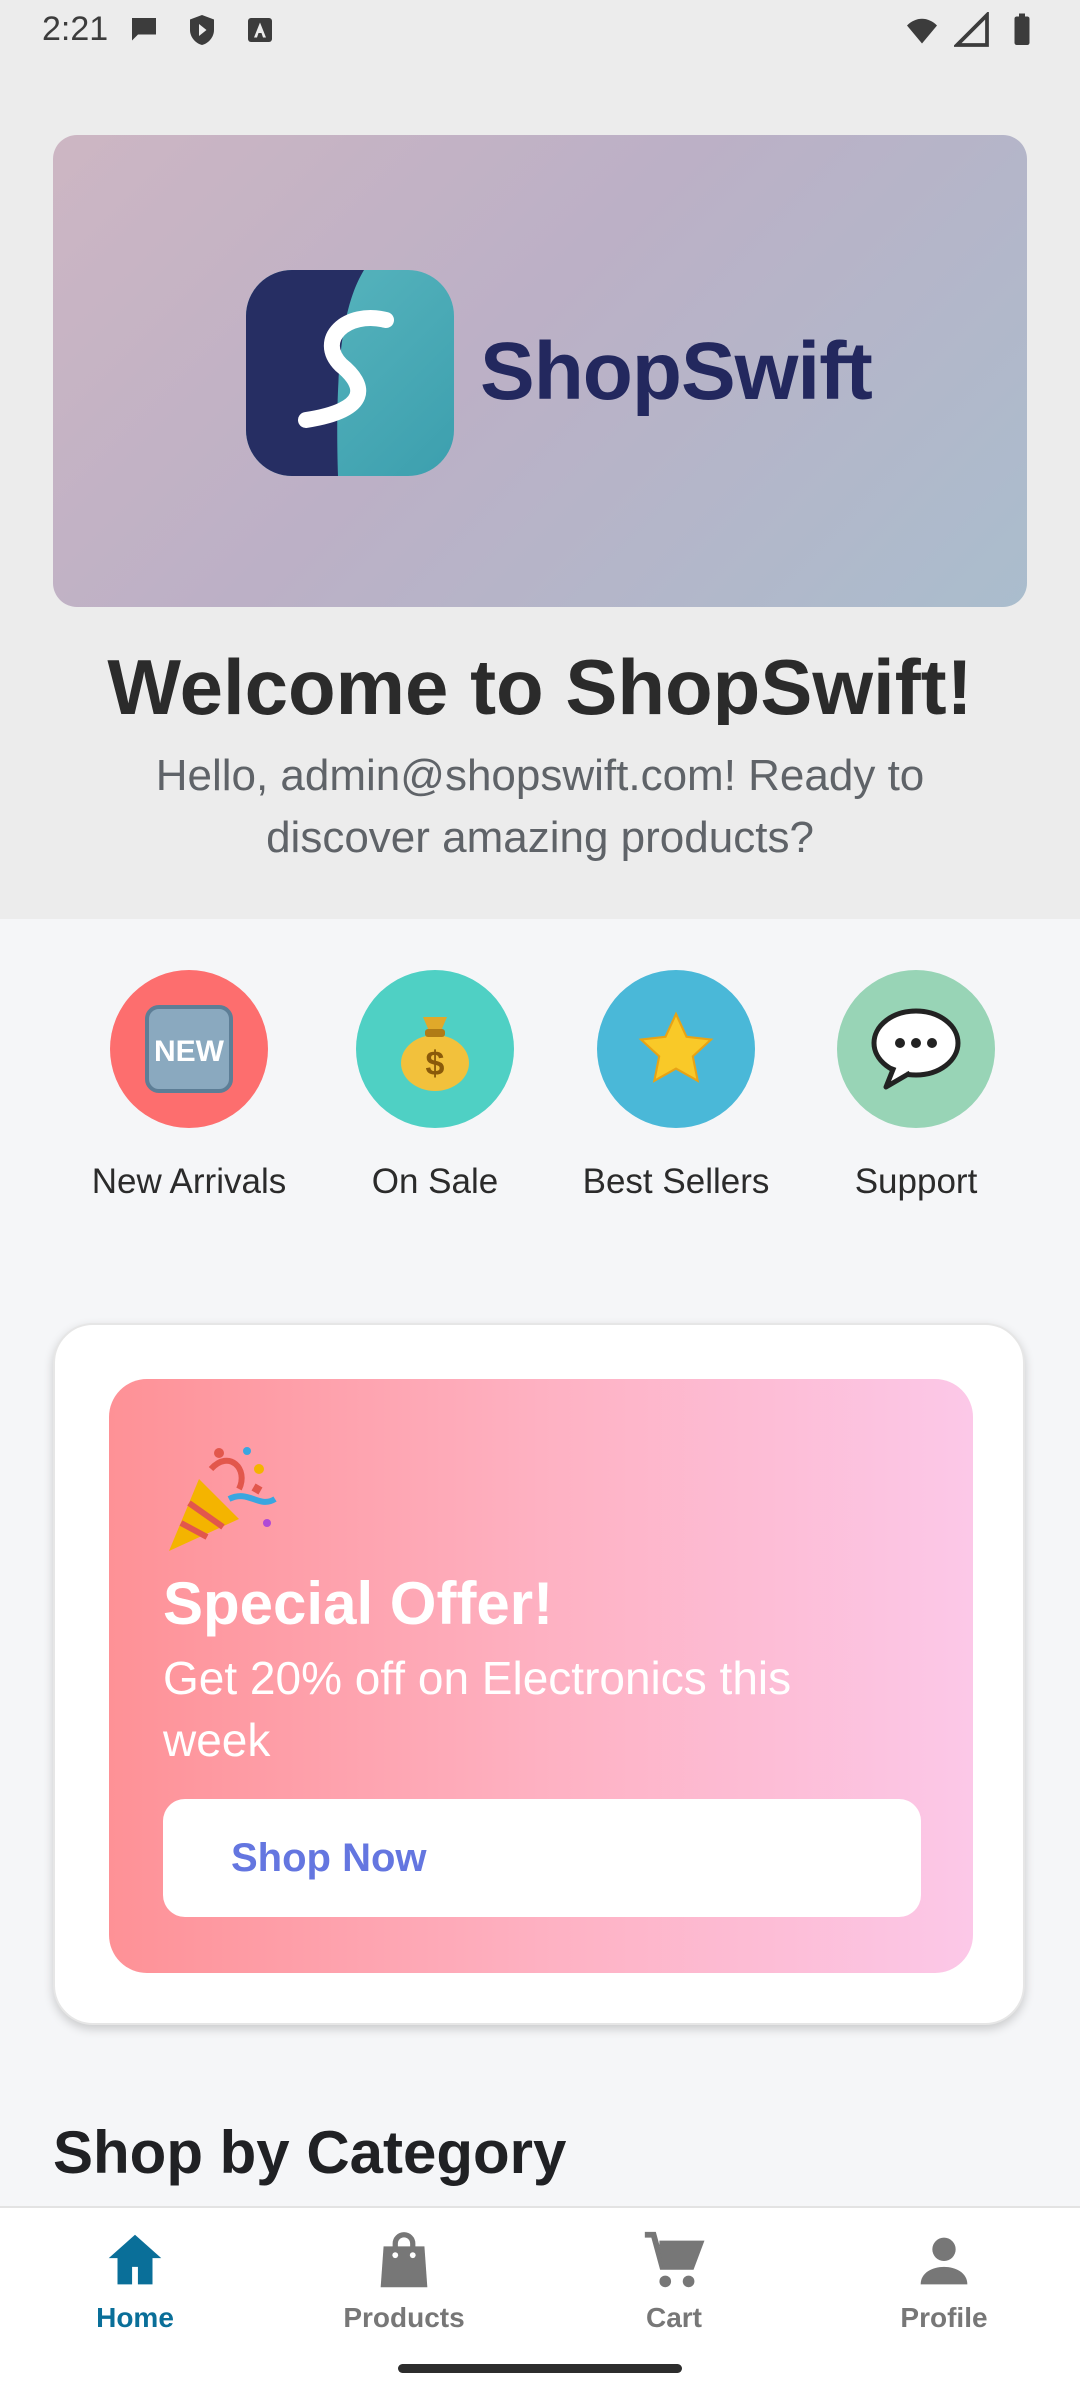 The width and height of the screenshot is (1080, 2402). I want to click on quick-action-new-arrivals: NEW New Arrivals, so click(189, 1086).